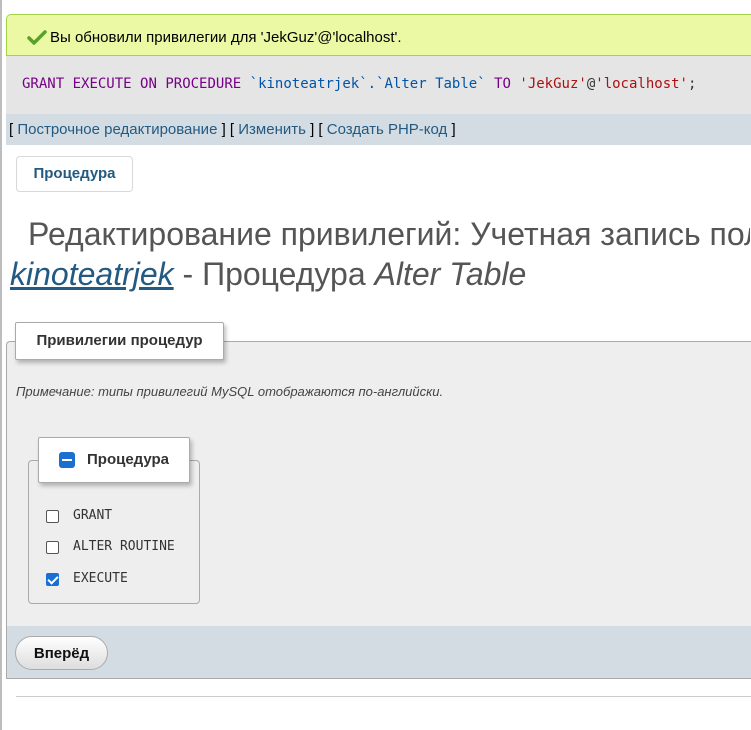  I want to click on tab-procedure: Процедура, so click(74, 174).